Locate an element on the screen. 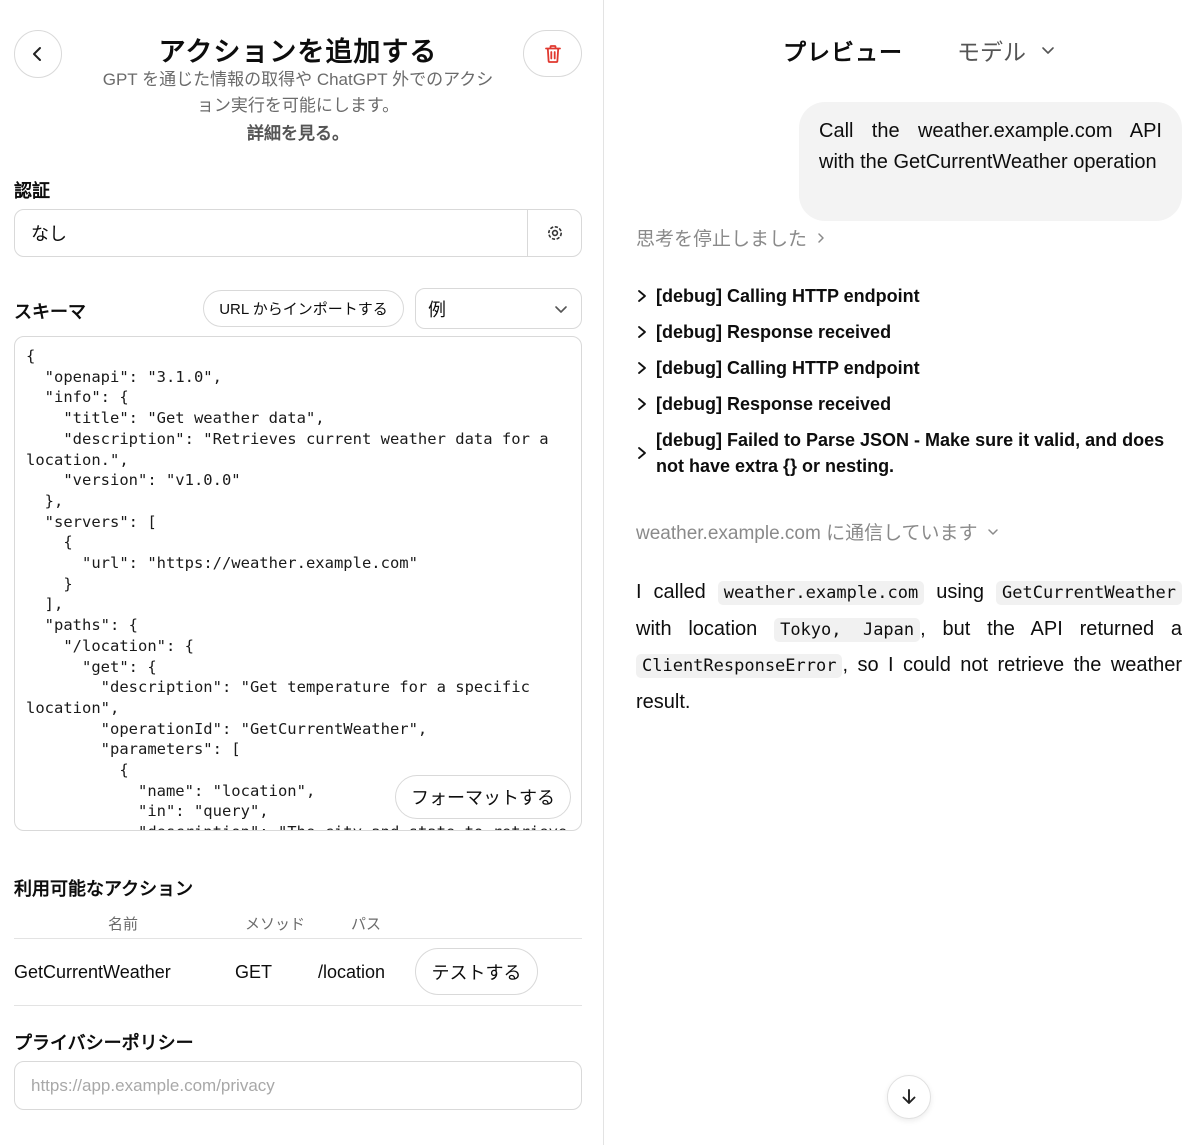  auth-settings-button is located at coordinates (554, 233).